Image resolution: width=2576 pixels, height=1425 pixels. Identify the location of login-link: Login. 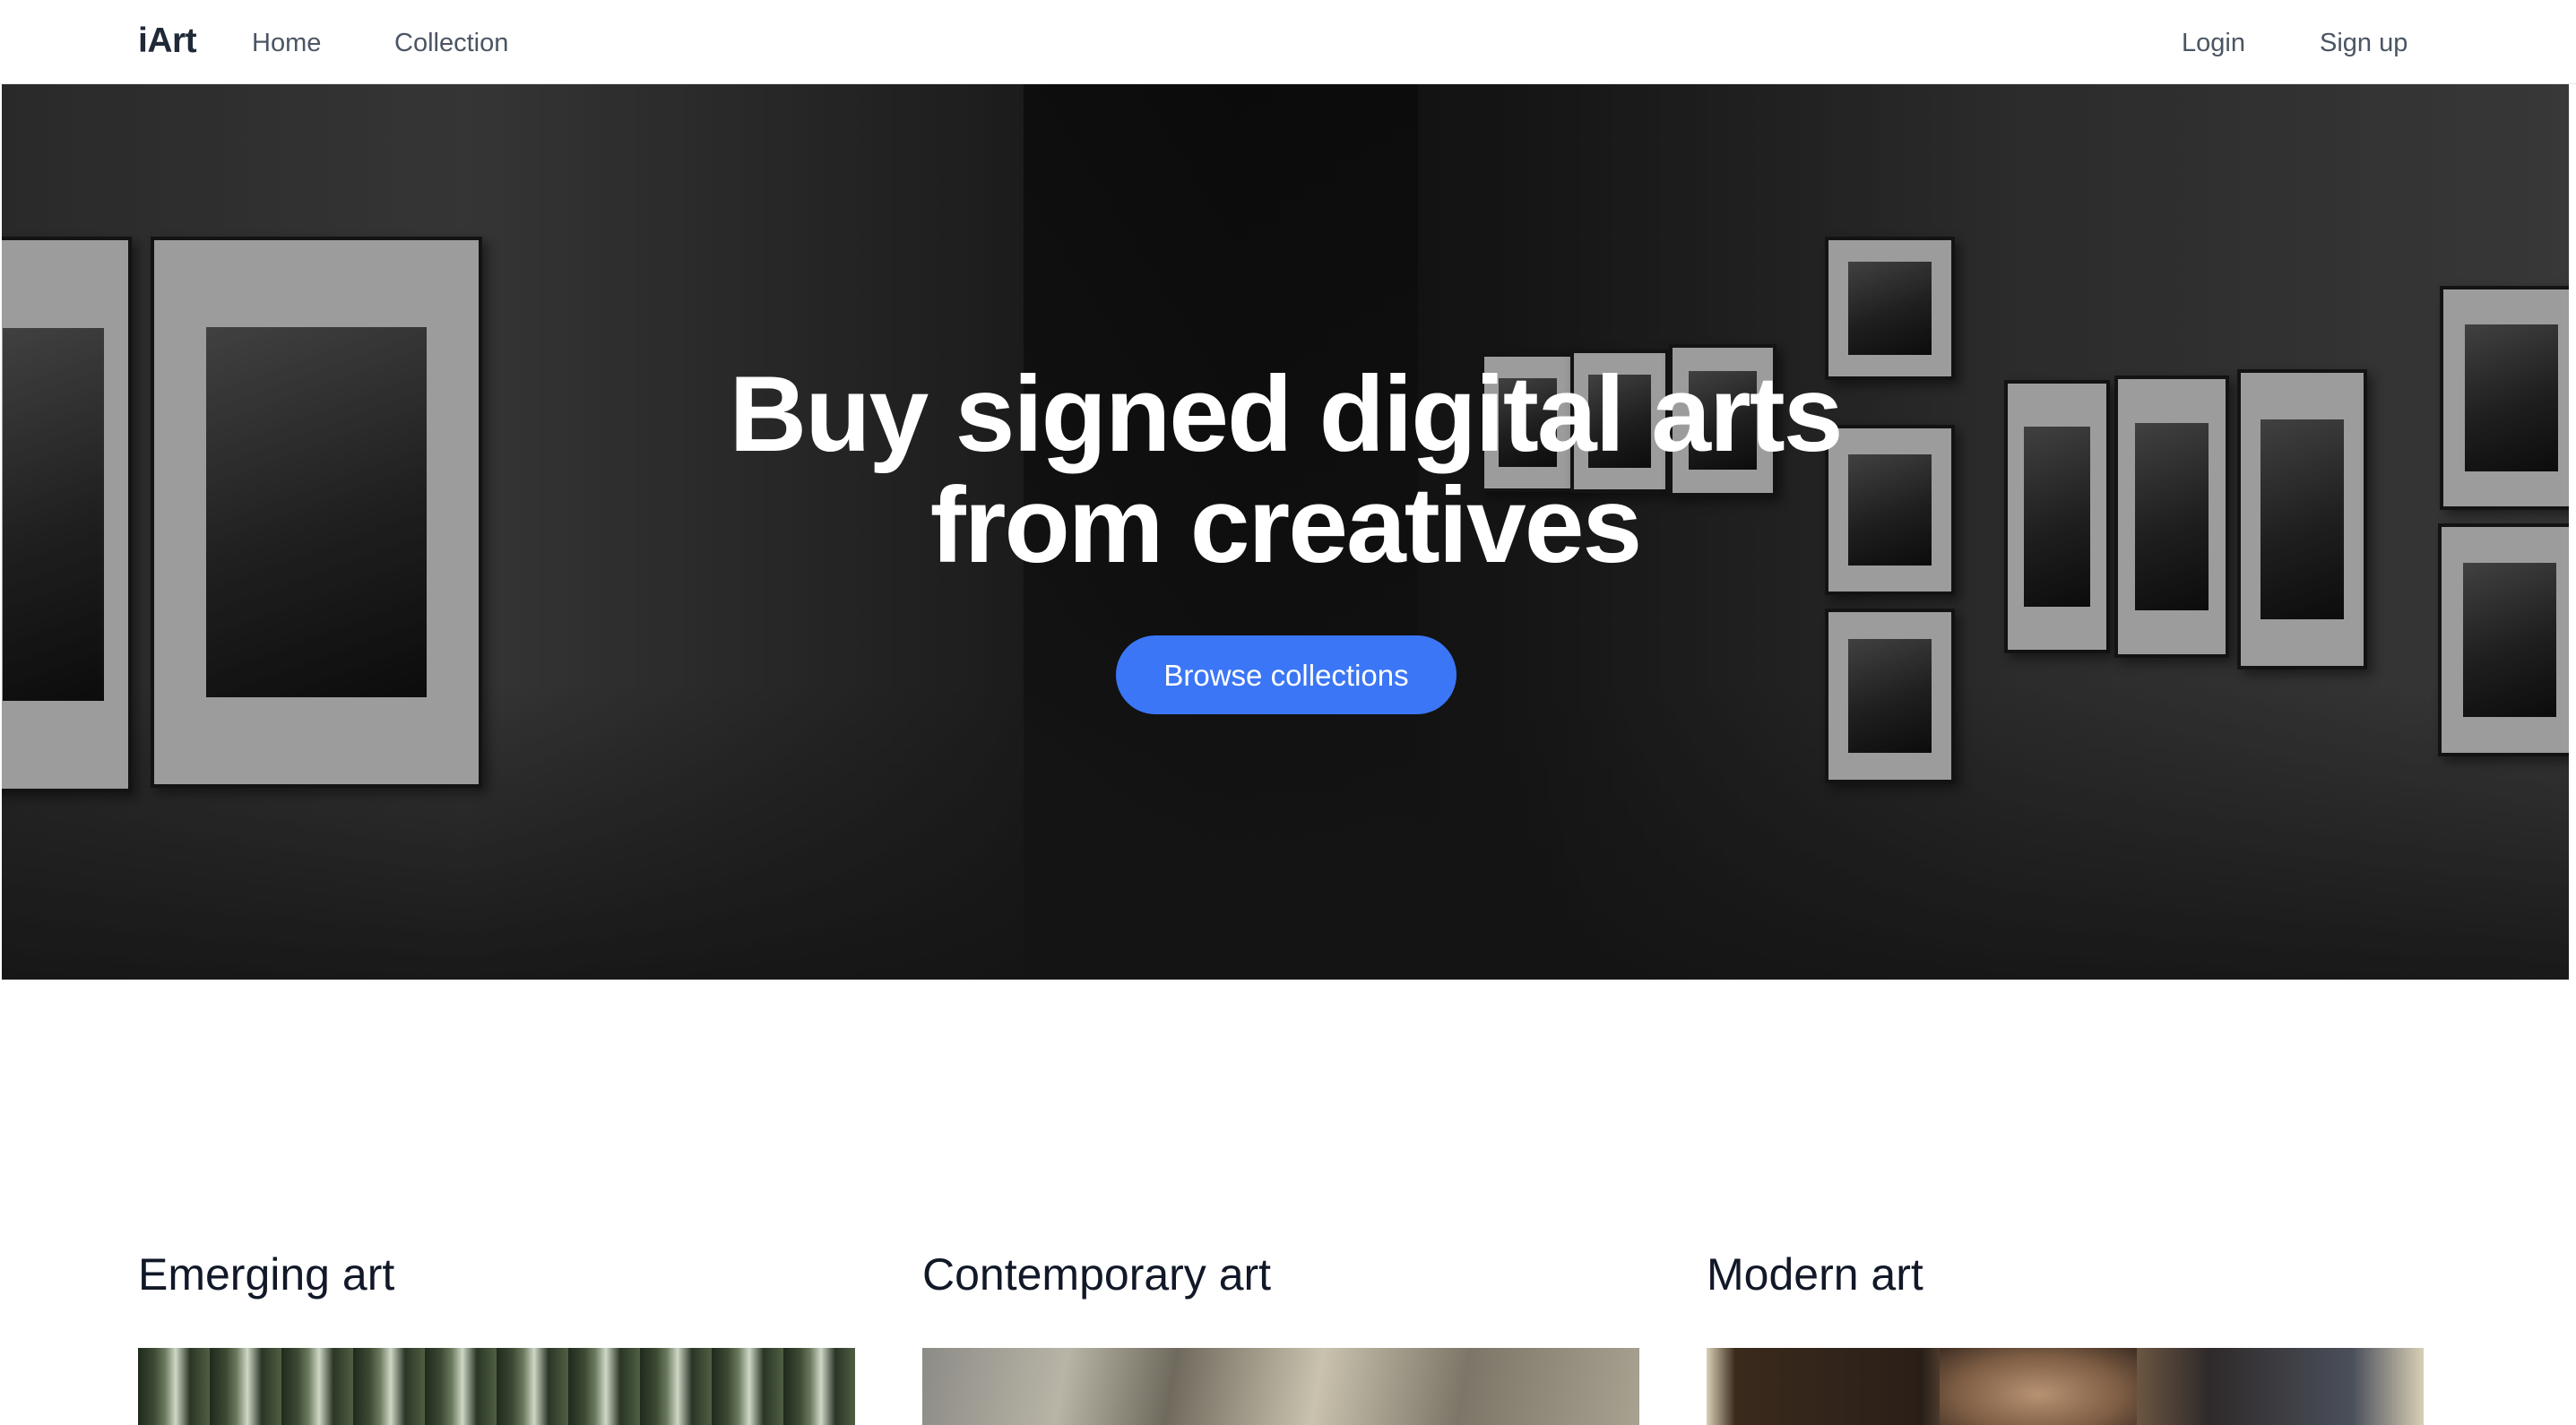
(2213, 43).